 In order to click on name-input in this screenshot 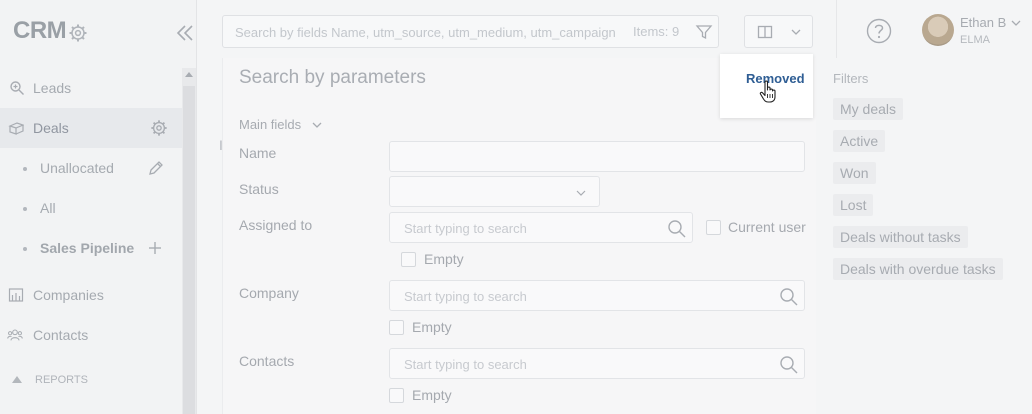, I will do `click(597, 156)`.